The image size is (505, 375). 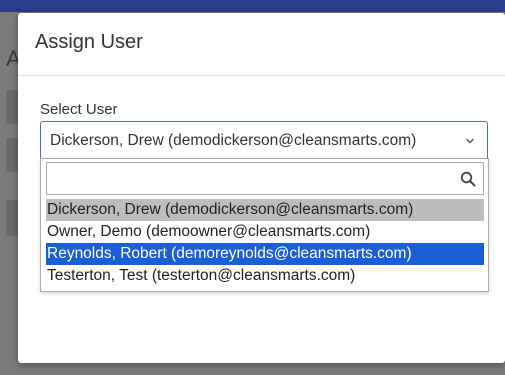 What do you see at coordinates (468, 179) in the screenshot?
I see `search-icon` at bounding box center [468, 179].